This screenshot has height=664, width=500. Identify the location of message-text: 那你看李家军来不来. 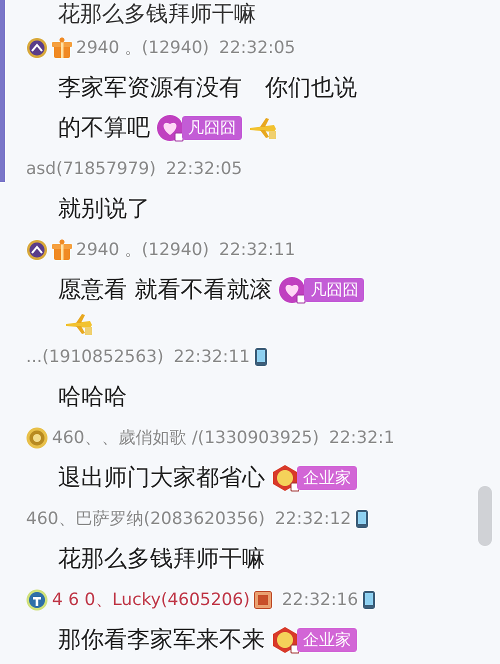
(161, 640).